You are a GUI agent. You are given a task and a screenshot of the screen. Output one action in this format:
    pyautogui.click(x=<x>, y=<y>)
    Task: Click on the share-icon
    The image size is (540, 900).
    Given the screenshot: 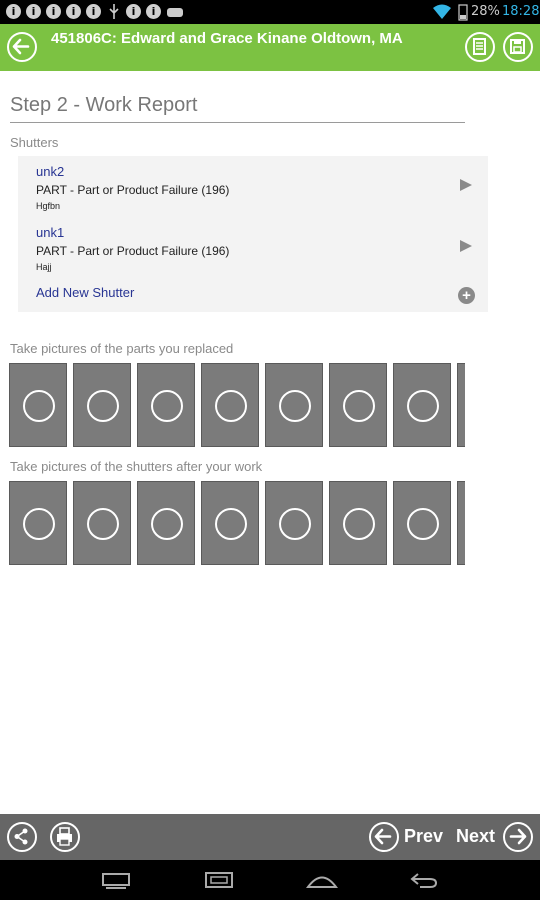 What is the action you would take?
    pyautogui.click(x=21, y=836)
    